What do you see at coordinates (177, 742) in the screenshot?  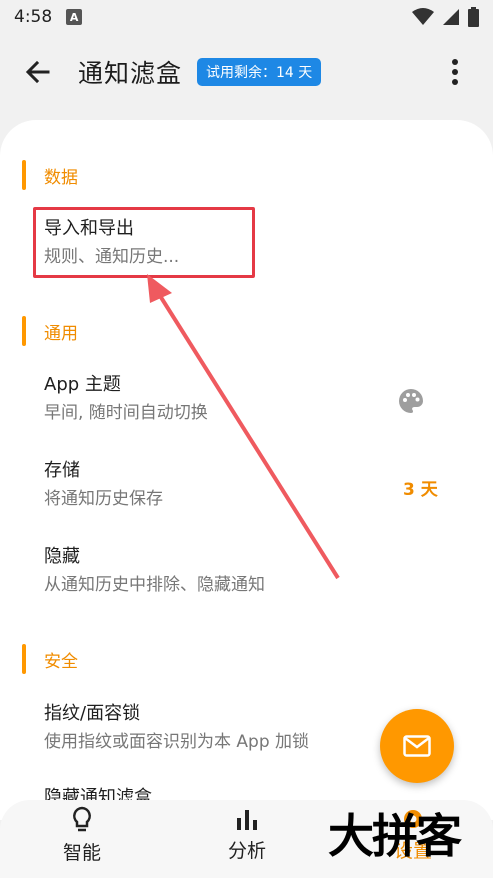 I see `item-subtitle: 使用指纹或面容识别为本 App 加锁` at bounding box center [177, 742].